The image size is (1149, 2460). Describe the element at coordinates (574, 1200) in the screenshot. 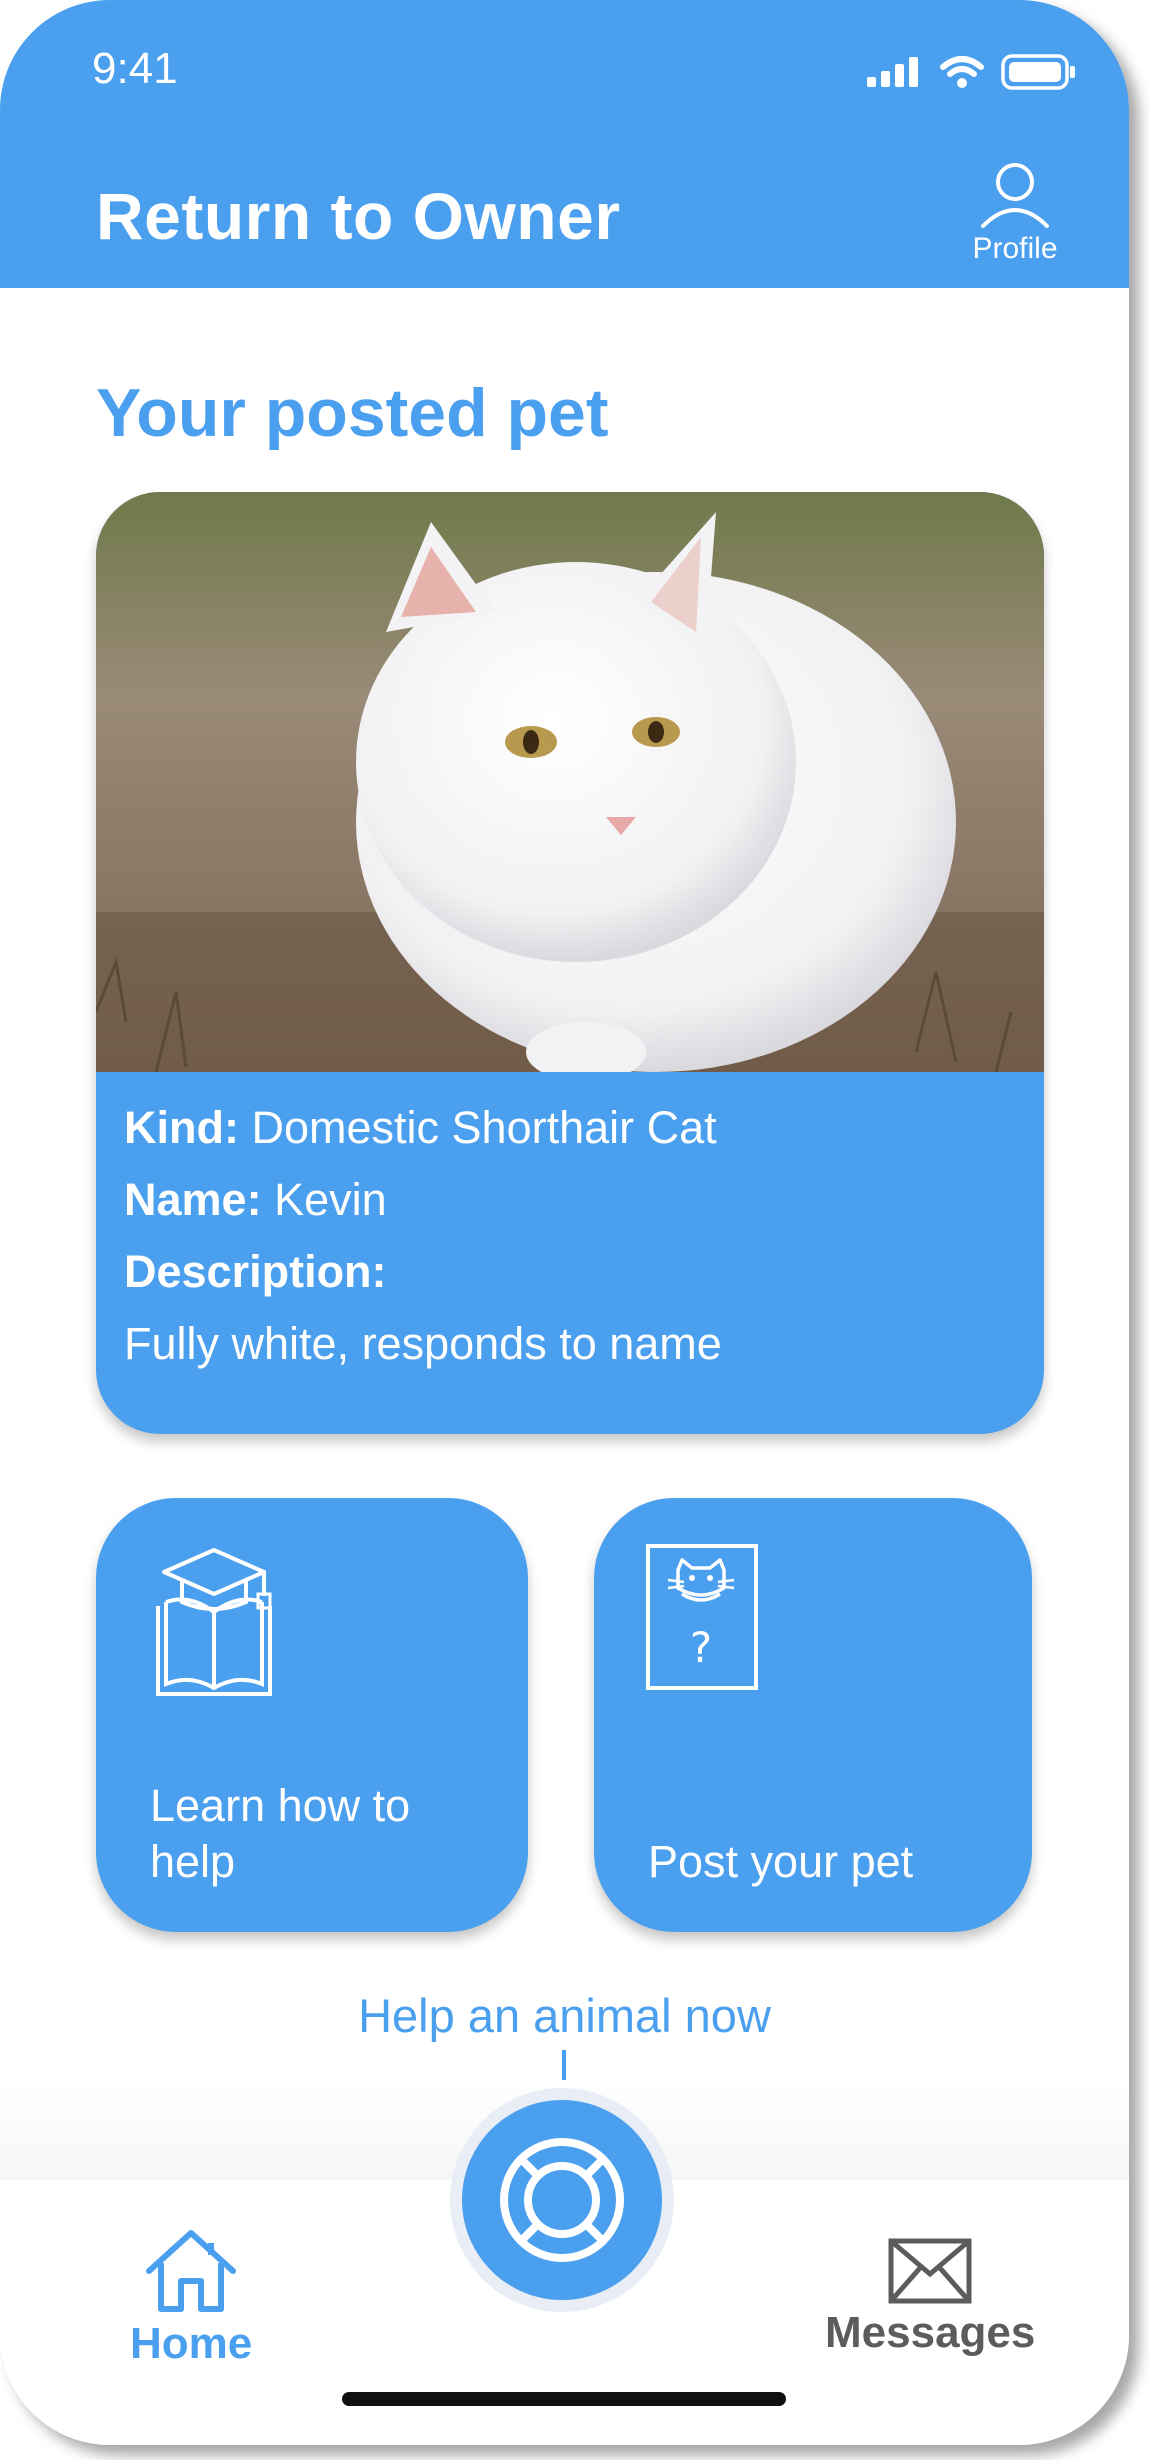

I see `pet-name-row: Name: Kevin` at that location.